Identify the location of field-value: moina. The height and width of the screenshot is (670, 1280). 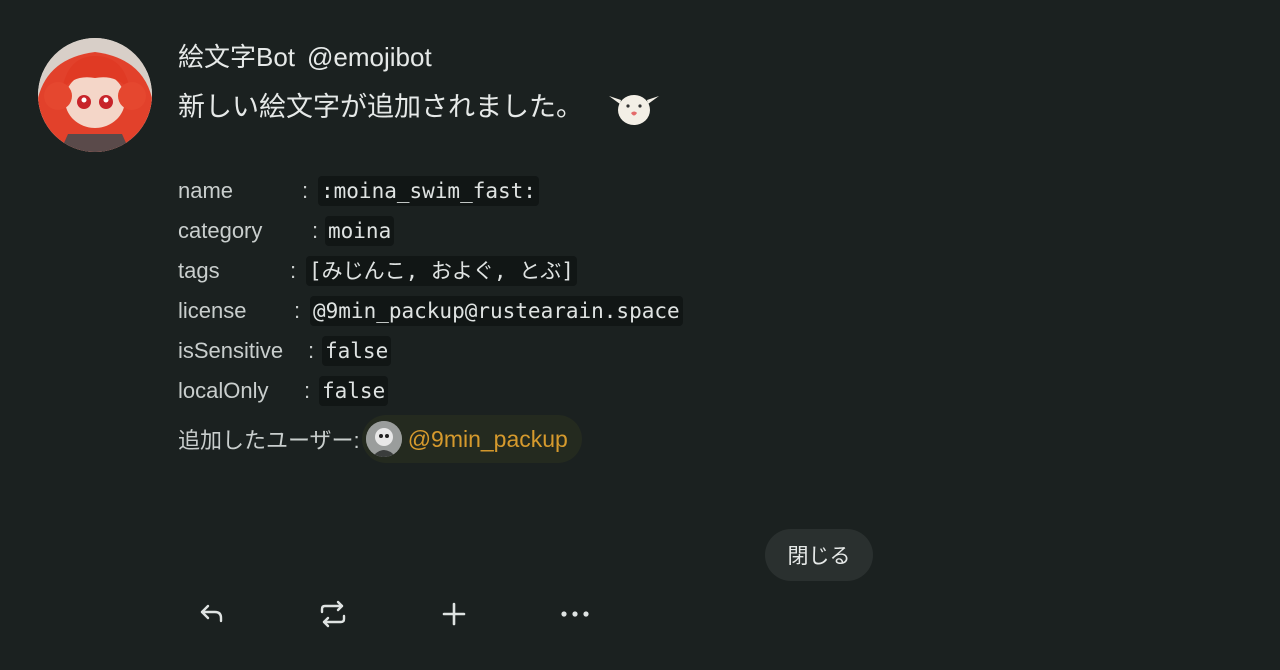
(360, 231).